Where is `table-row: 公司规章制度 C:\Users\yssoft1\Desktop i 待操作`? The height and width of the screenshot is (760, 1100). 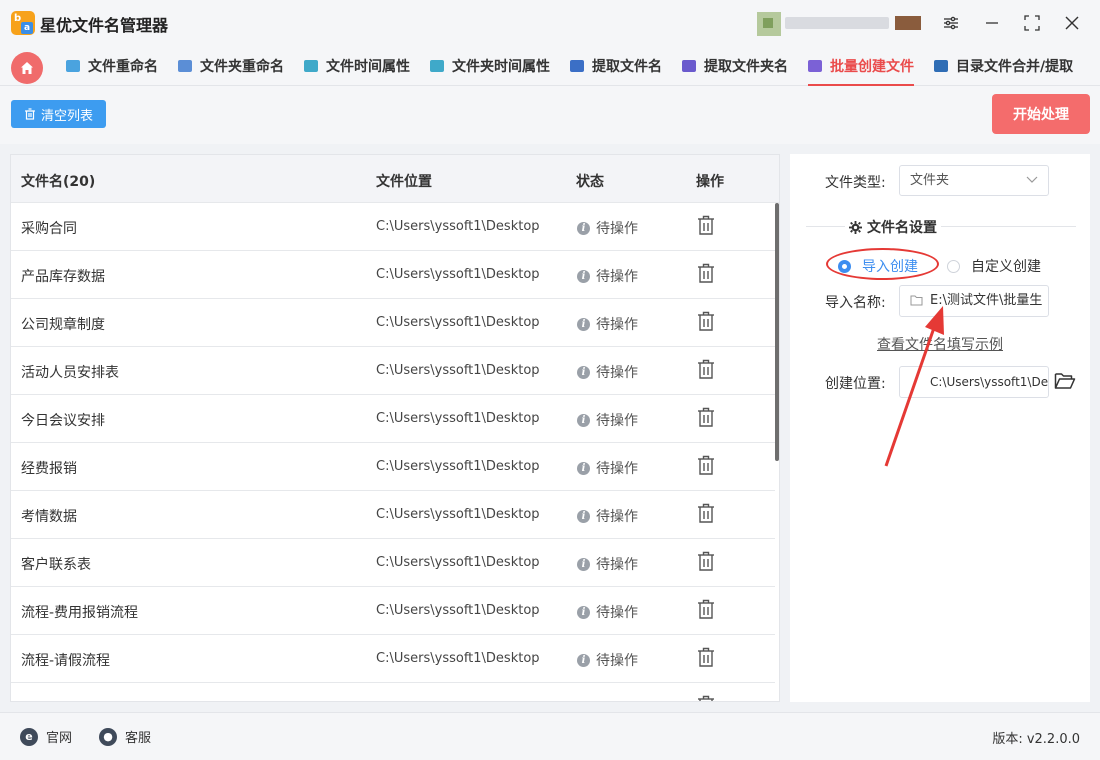 table-row: 公司规章制度 C:\Users\yssoft1\Desktop i 待操作 is located at coordinates (393, 323).